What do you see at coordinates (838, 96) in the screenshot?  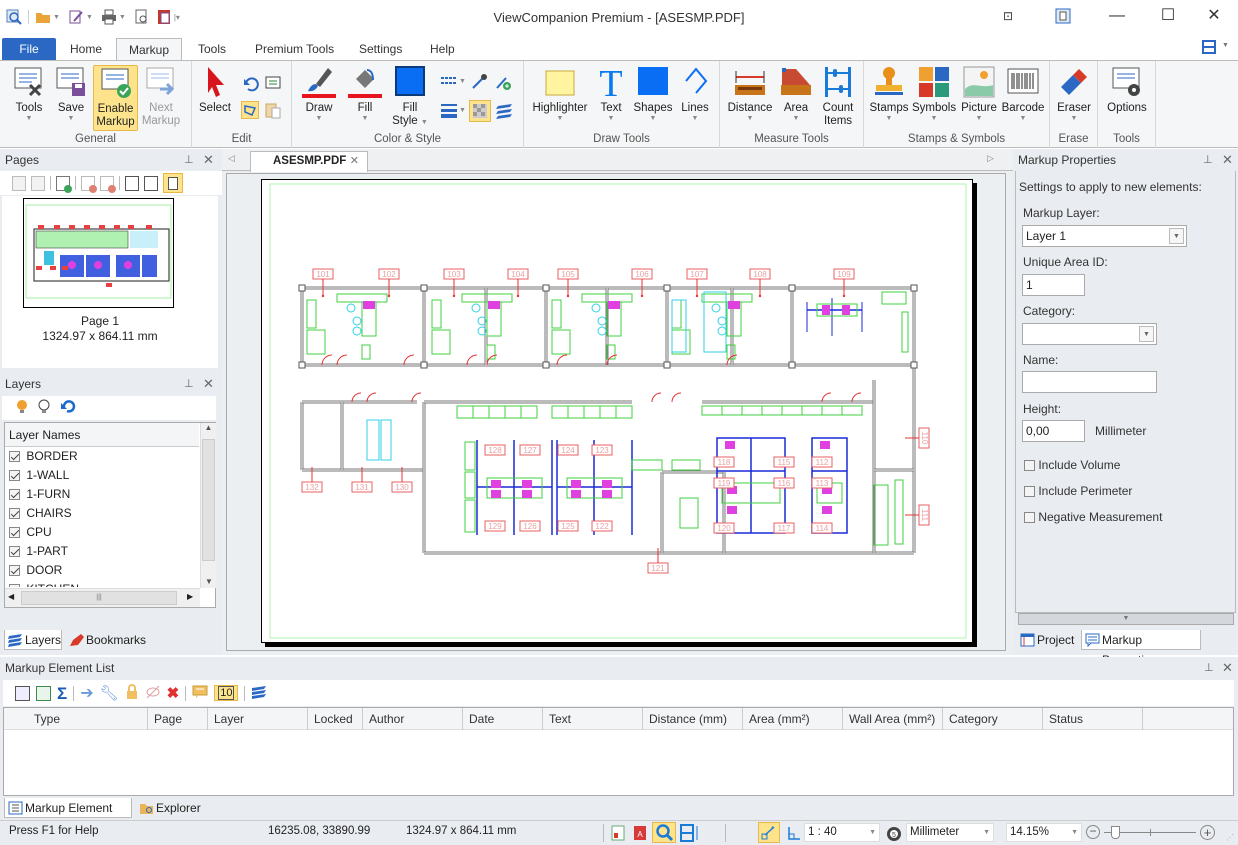 I see `count-items-button: Count Items` at bounding box center [838, 96].